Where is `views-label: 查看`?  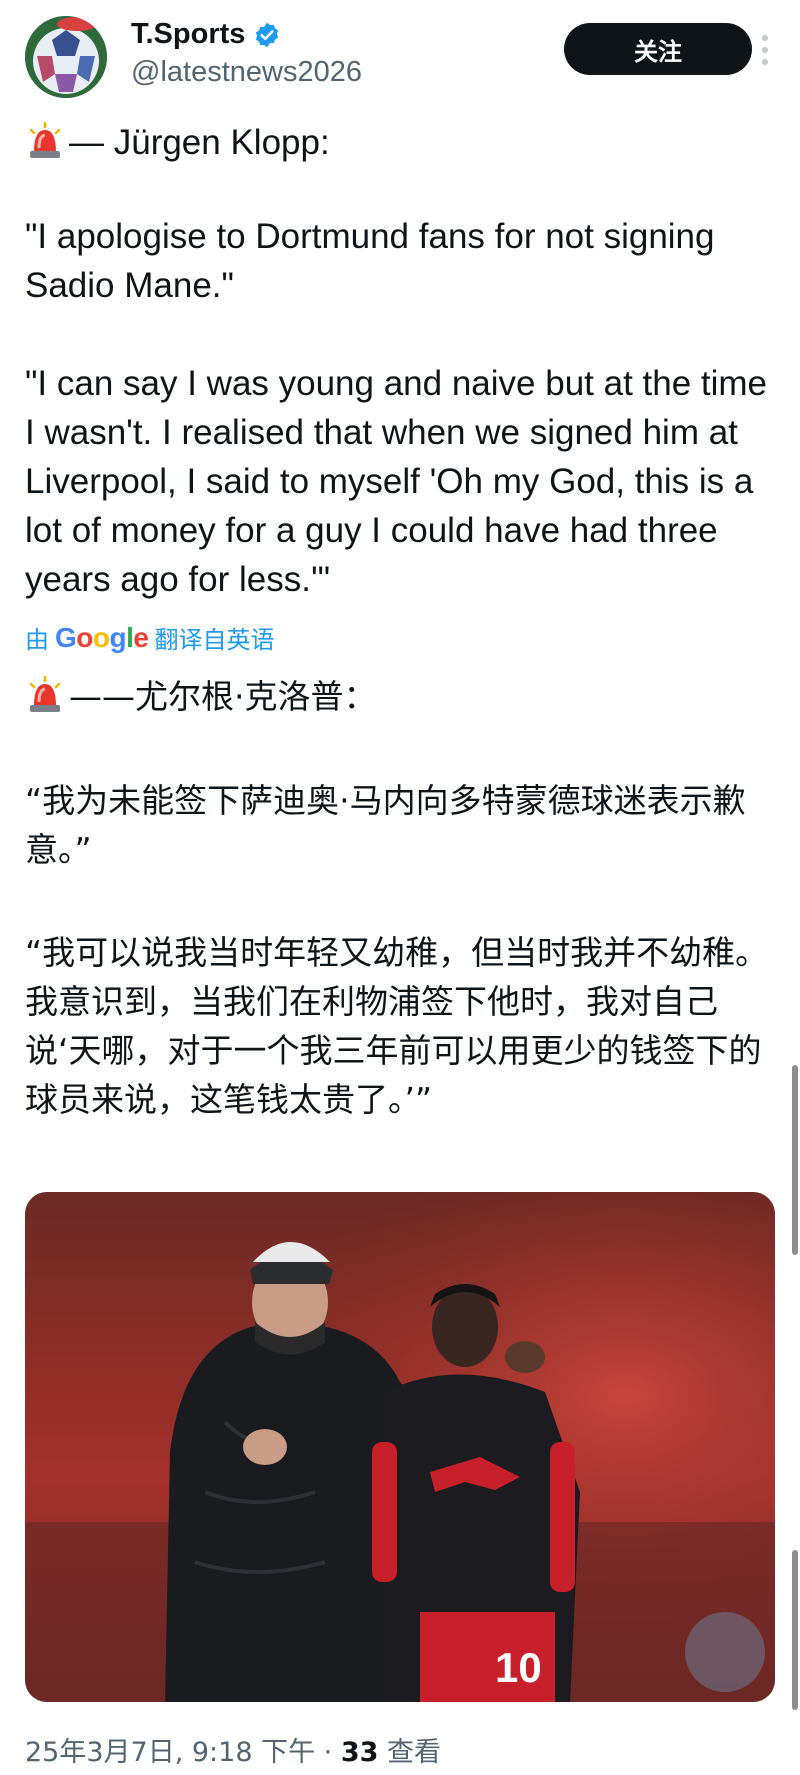
views-label: 查看 is located at coordinates (410, 1752).